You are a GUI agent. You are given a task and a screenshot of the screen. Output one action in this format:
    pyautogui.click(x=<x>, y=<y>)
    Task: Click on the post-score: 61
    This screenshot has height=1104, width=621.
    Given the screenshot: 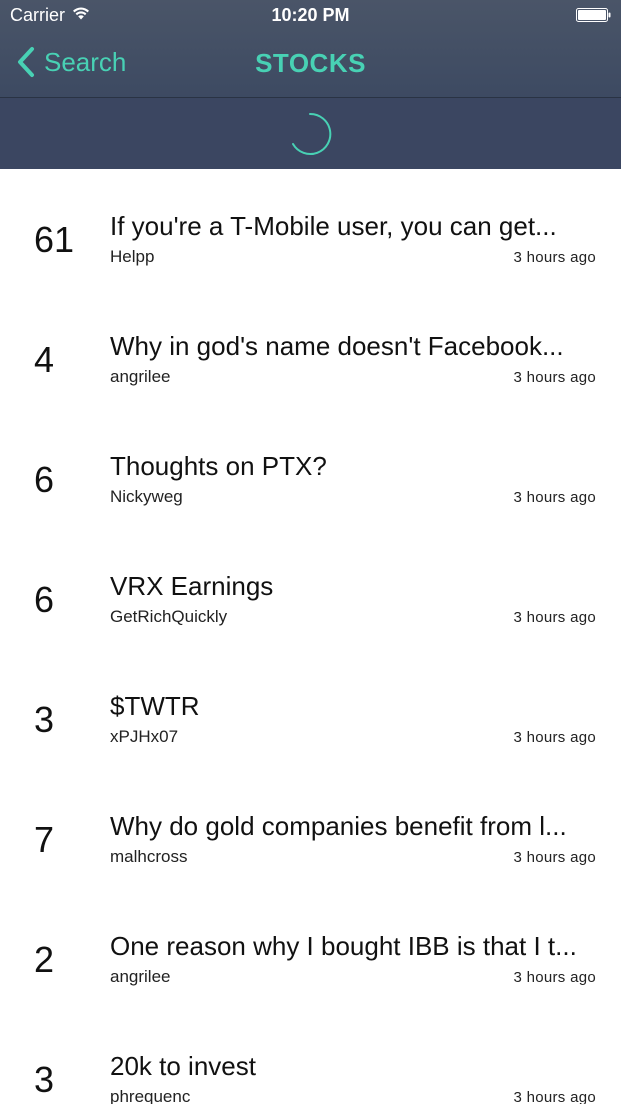 What is the action you would take?
    pyautogui.click(x=54, y=239)
    